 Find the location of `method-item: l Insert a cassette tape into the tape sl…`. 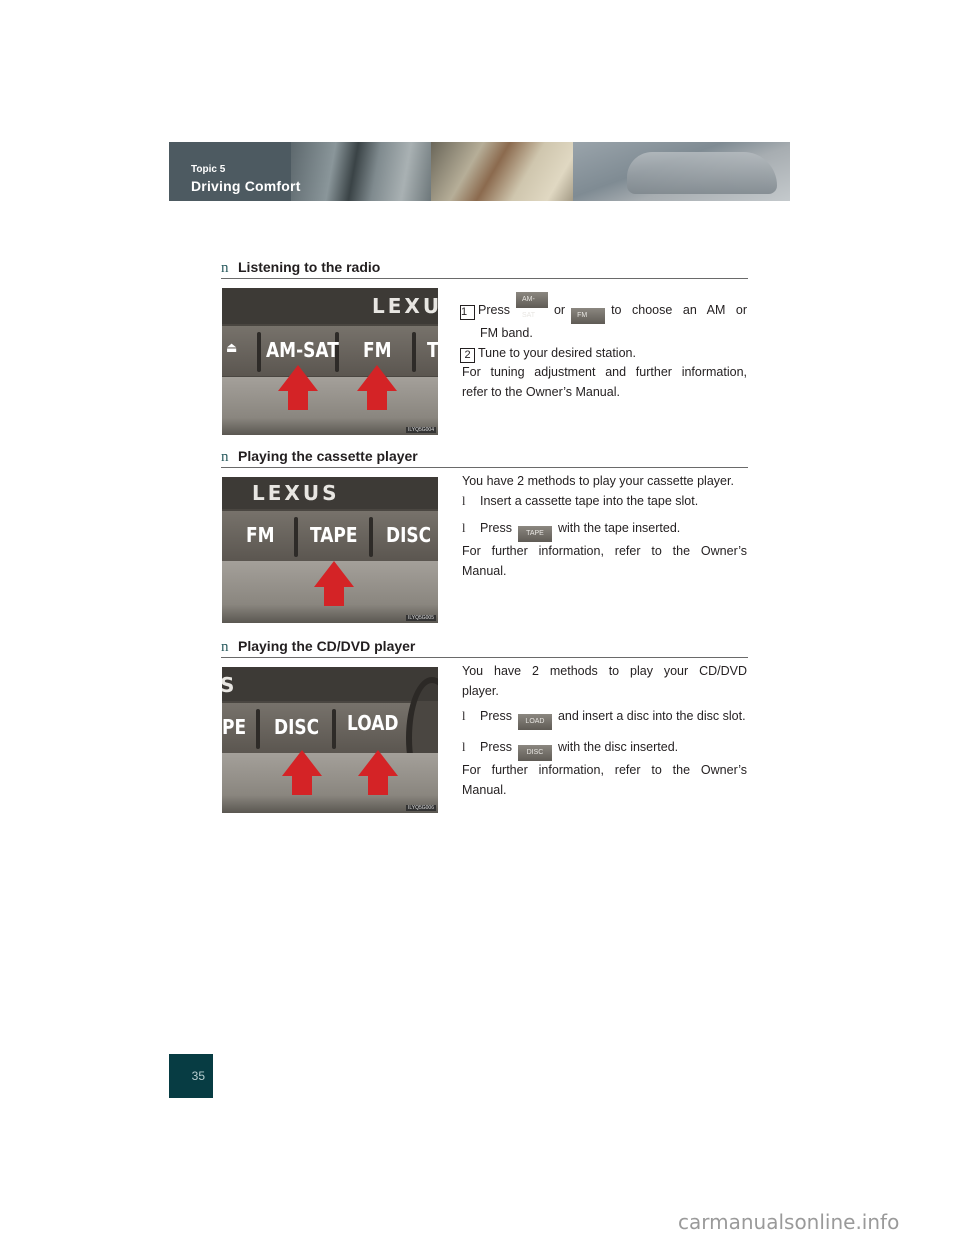

method-item: l Insert a cassette tape into the tape sl… is located at coordinates (604, 502).